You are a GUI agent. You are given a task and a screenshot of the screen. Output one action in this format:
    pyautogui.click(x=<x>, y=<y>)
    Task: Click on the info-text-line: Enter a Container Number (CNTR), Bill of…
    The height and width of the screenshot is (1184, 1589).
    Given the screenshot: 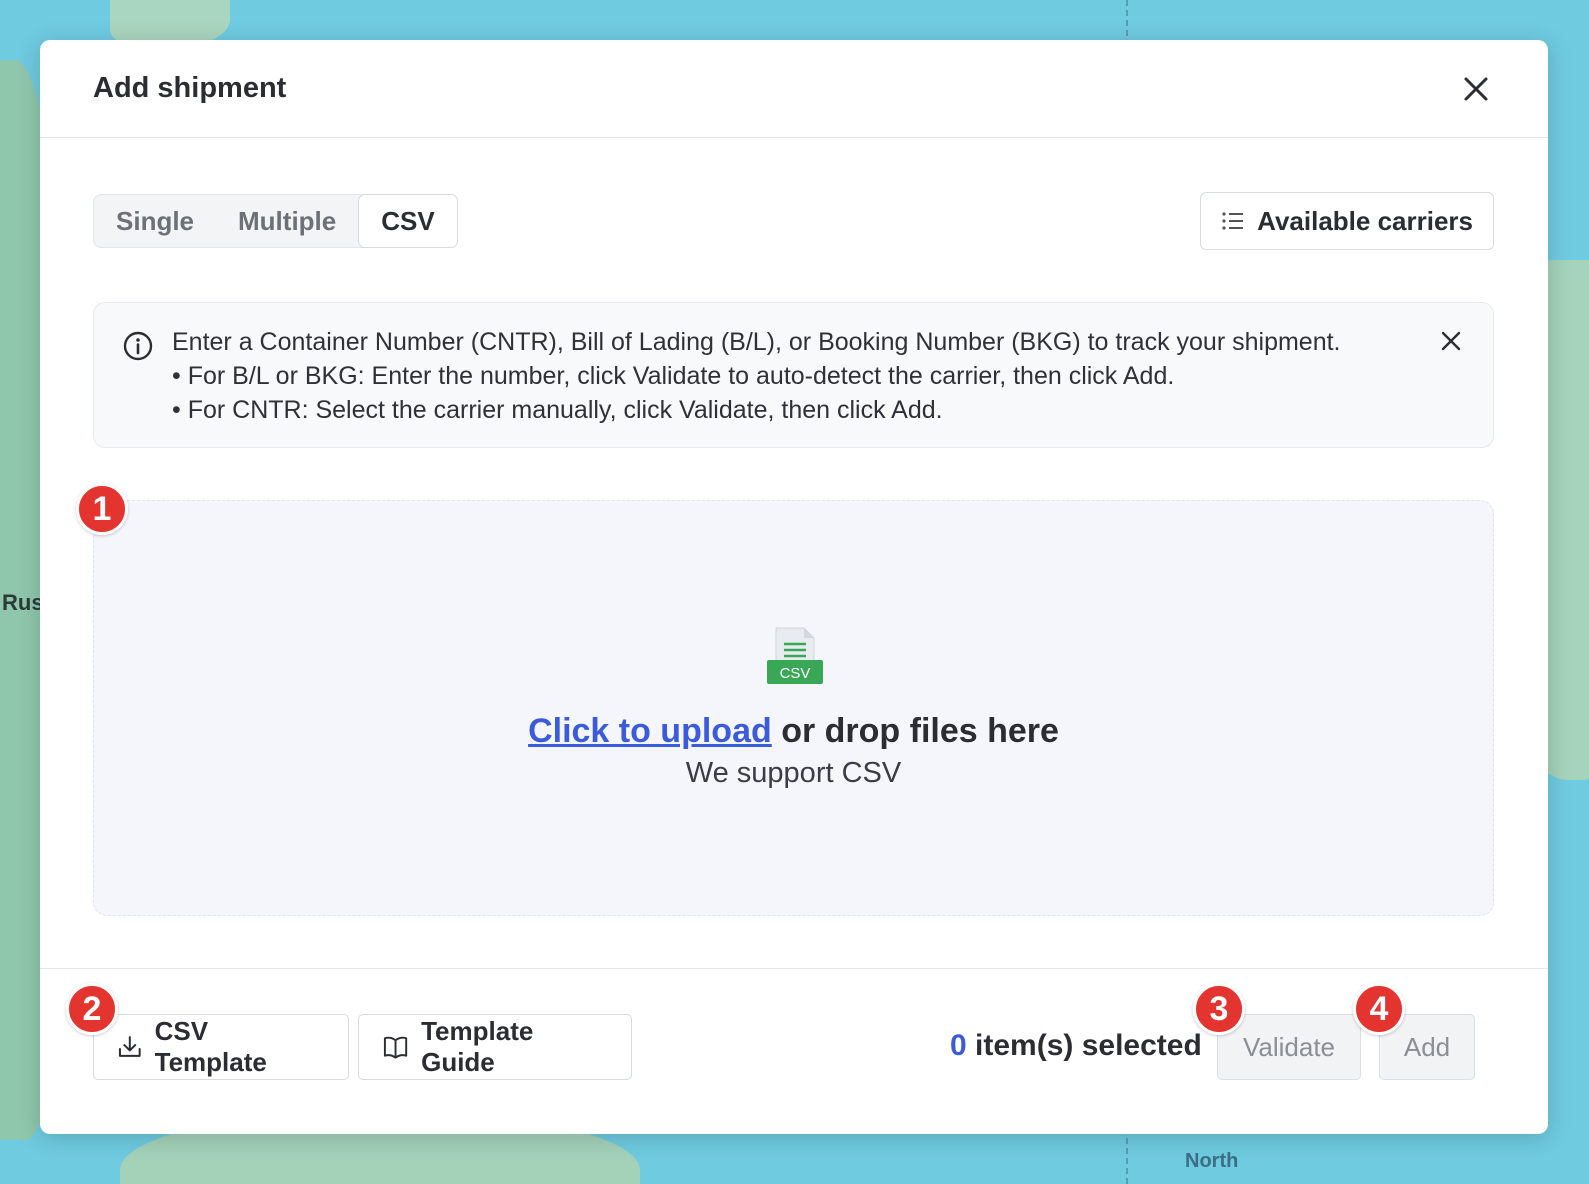 What is the action you would take?
    pyautogui.click(x=756, y=342)
    